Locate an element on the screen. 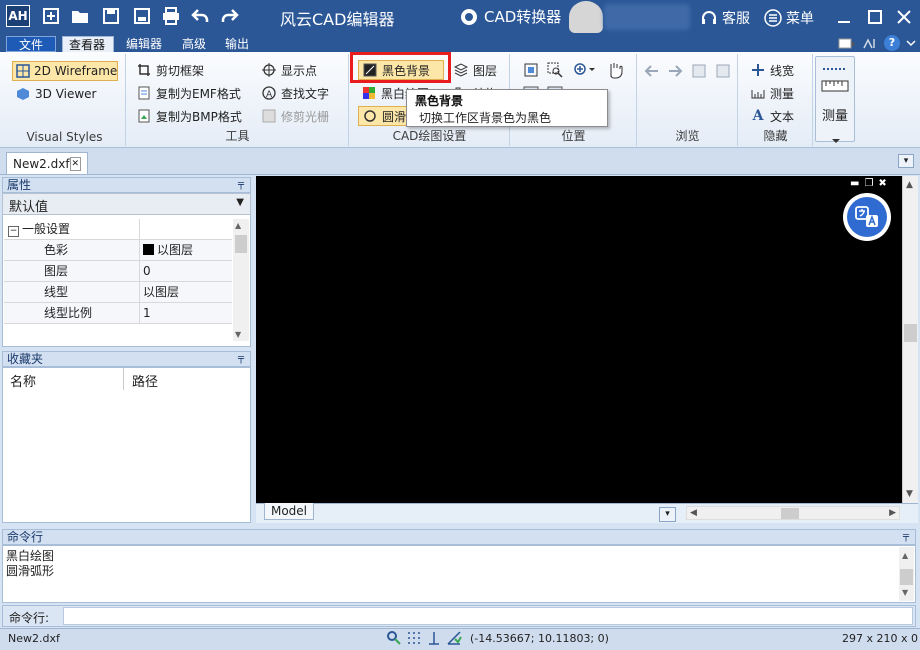 This screenshot has width=920, height=650. tab-advanced: 高级 is located at coordinates (194, 44).